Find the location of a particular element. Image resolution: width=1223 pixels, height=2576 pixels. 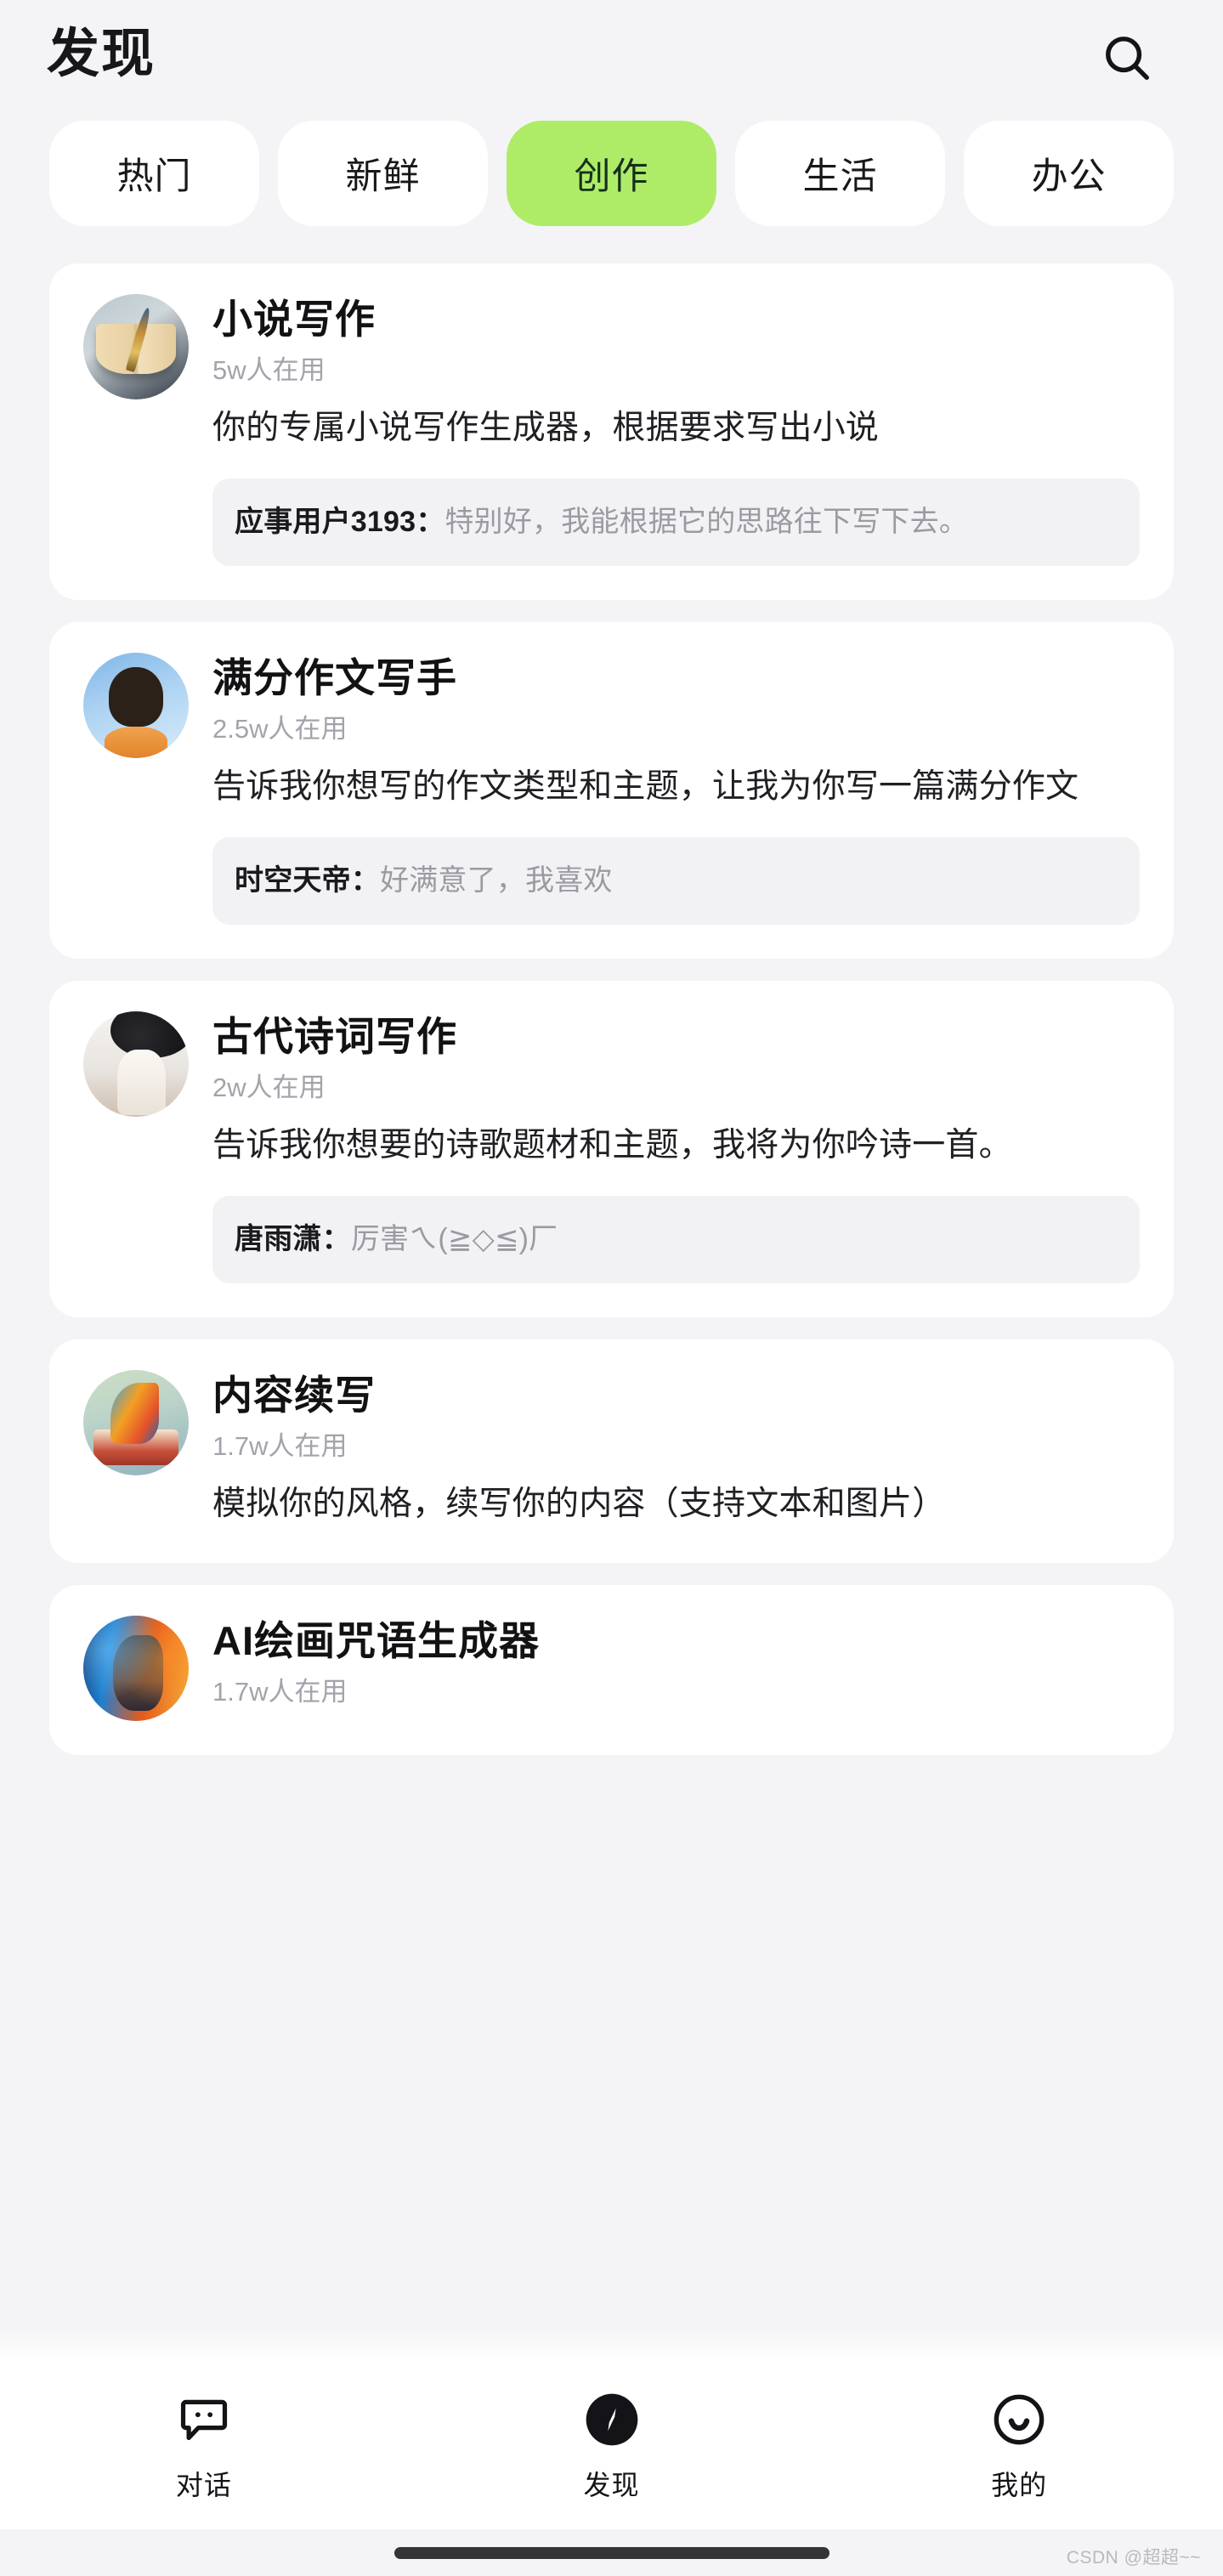

search-icon is located at coordinates (1127, 57).